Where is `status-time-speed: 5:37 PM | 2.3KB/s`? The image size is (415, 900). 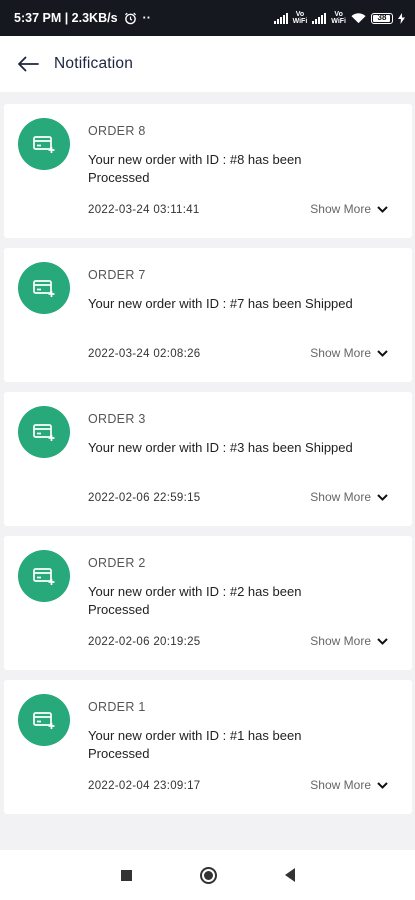 status-time-speed: 5:37 PM | 2.3KB/s is located at coordinates (66, 18).